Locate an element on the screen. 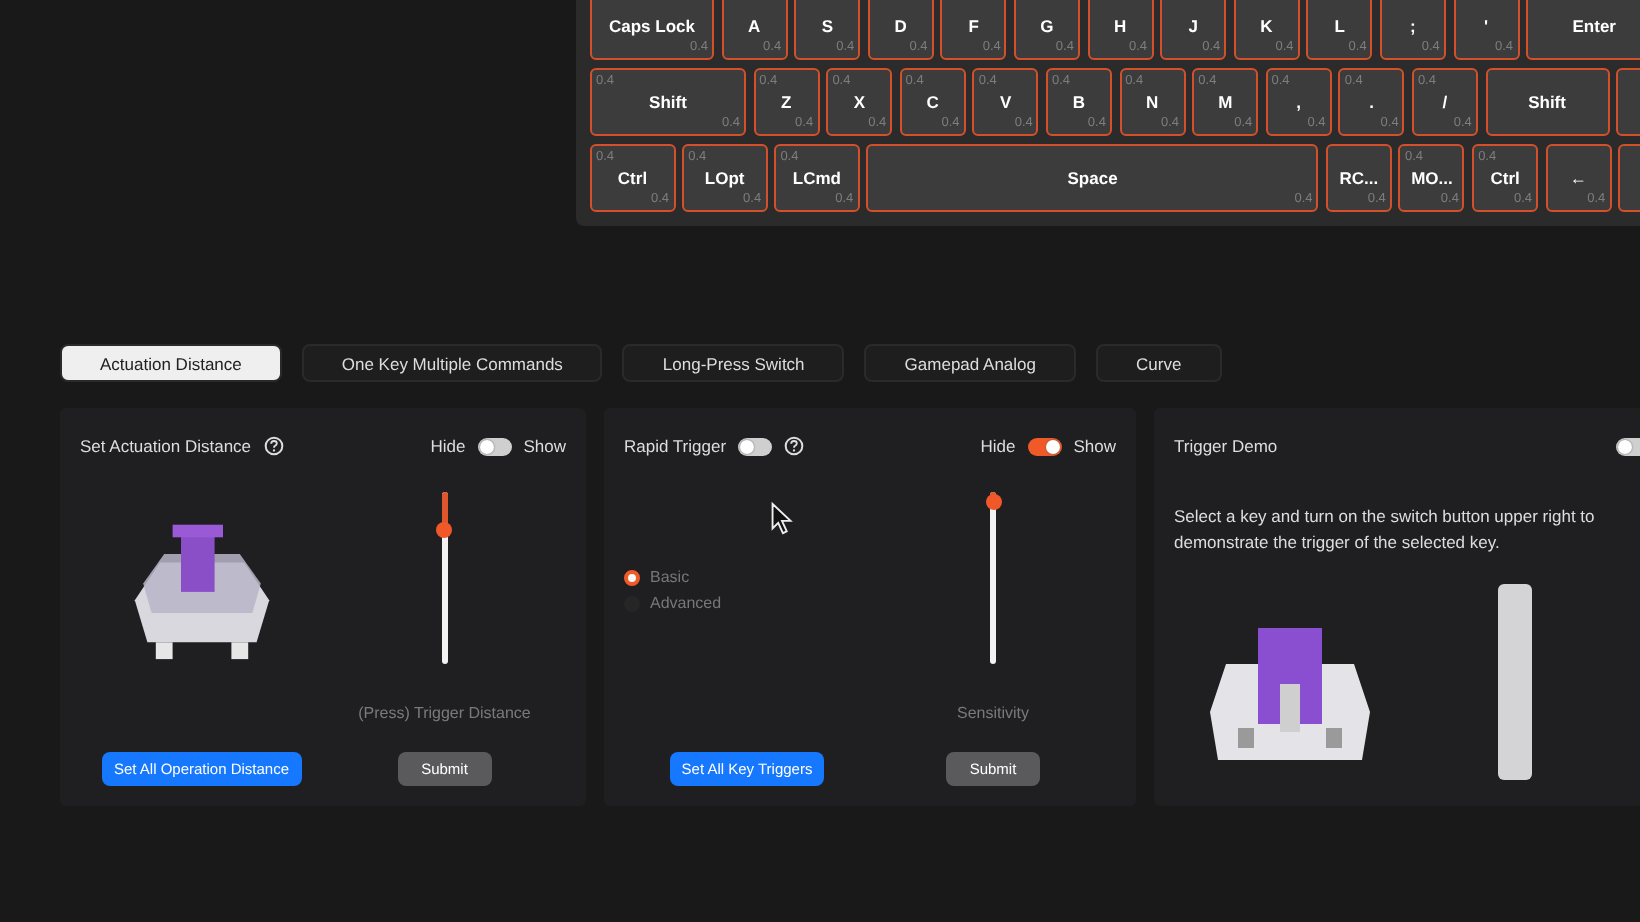  sensitivity-slider is located at coordinates (993, 578).